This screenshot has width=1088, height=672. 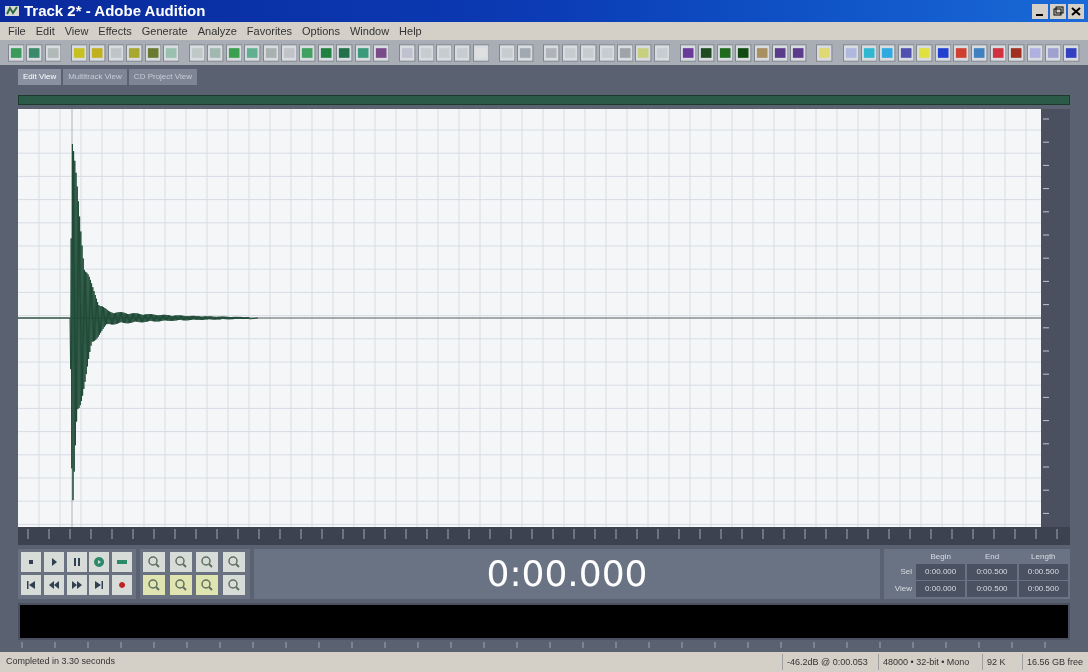 What do you see at coordinates (99, 584) in the screenshot?
I see `skip-forward-icon` at bounding box center [99, 584].